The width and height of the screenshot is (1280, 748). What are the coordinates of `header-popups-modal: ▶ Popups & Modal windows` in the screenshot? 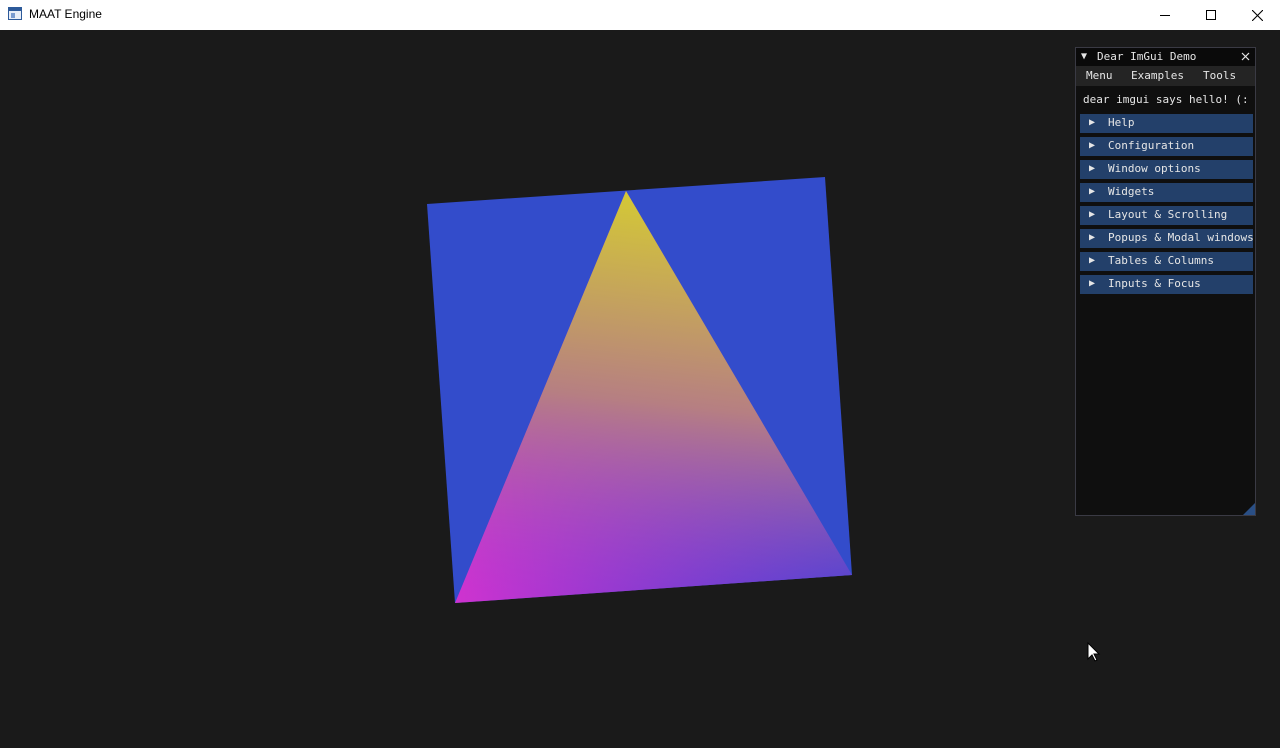 It's located at (1166, 238).